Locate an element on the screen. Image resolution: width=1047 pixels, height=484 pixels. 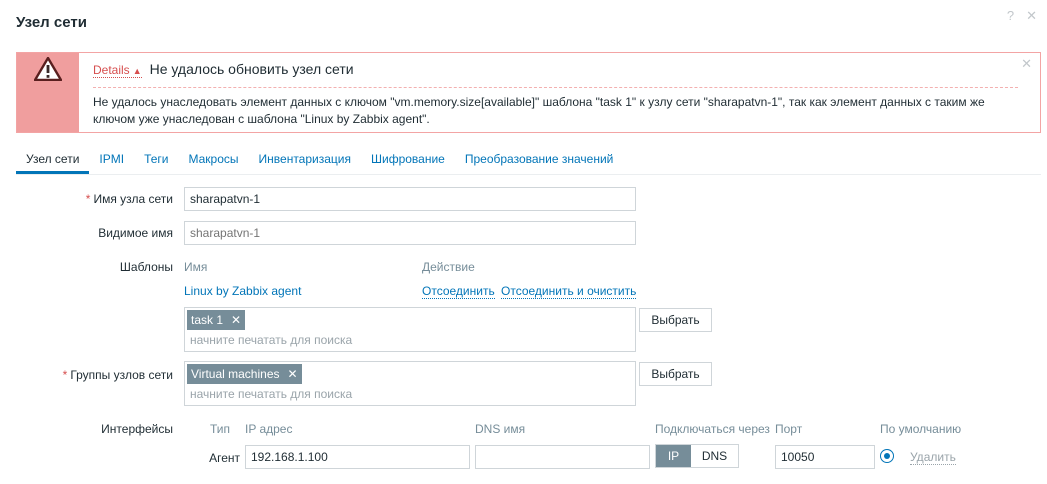
interfaces-col-ip: IP адрес is located at coordinates (269, 429).